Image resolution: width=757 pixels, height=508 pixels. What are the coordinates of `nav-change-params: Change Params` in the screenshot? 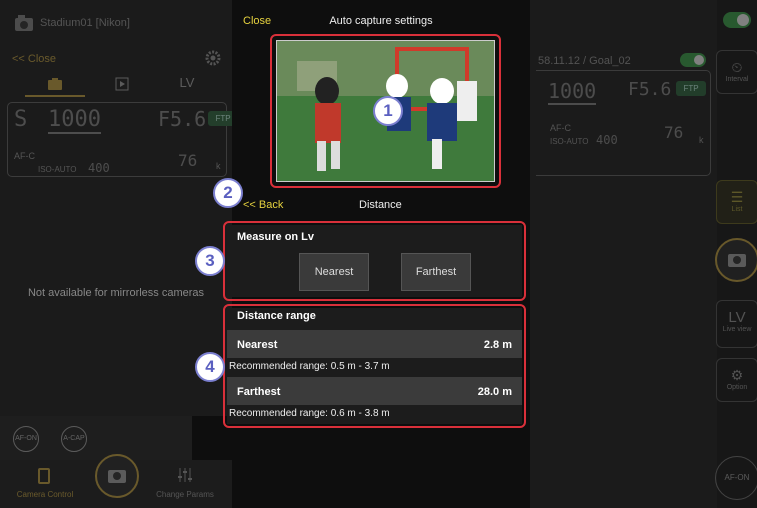 It's located at (185, 484).